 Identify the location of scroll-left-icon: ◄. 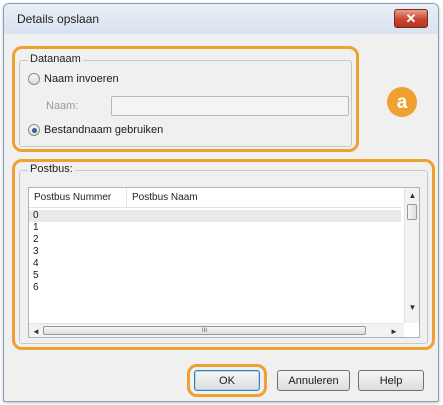
(36, 331).